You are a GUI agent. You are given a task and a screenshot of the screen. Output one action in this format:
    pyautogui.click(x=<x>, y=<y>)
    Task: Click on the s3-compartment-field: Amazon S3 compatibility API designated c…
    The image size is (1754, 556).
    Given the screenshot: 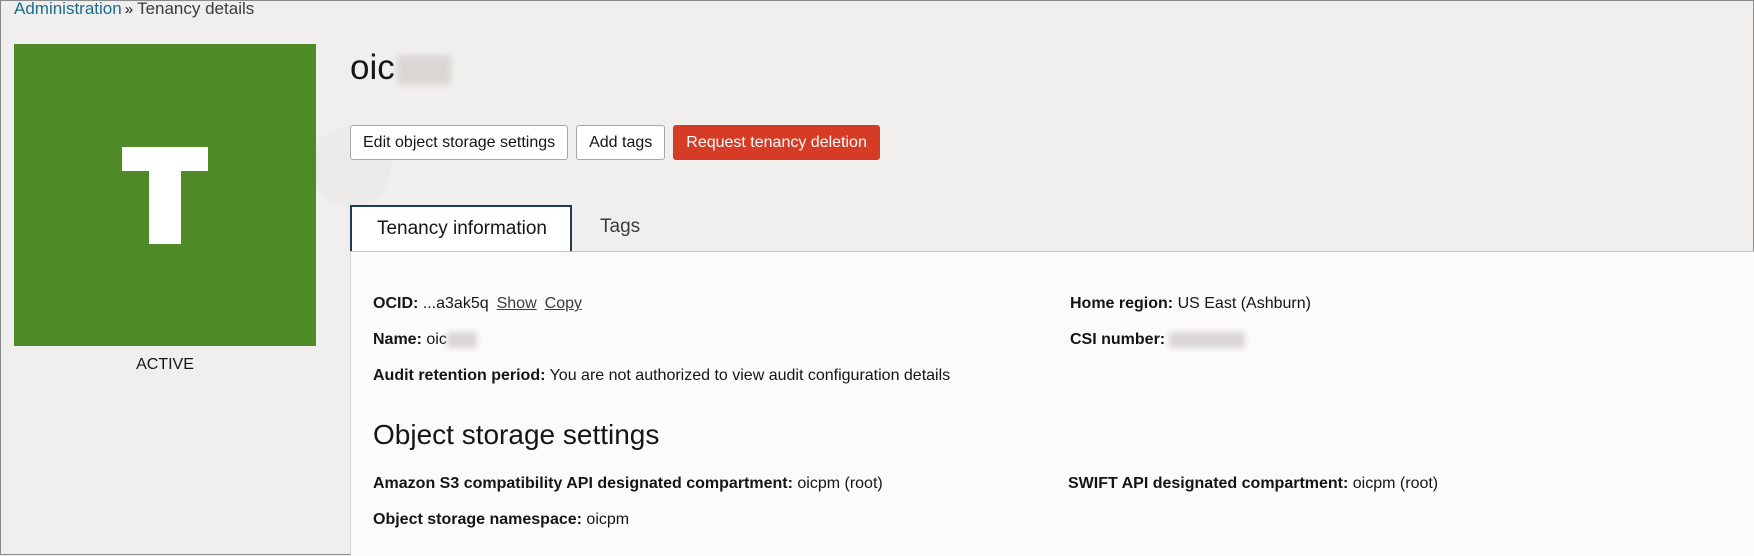 What is the action you would take?
    pyautogui.click(x=628, y=484)
    